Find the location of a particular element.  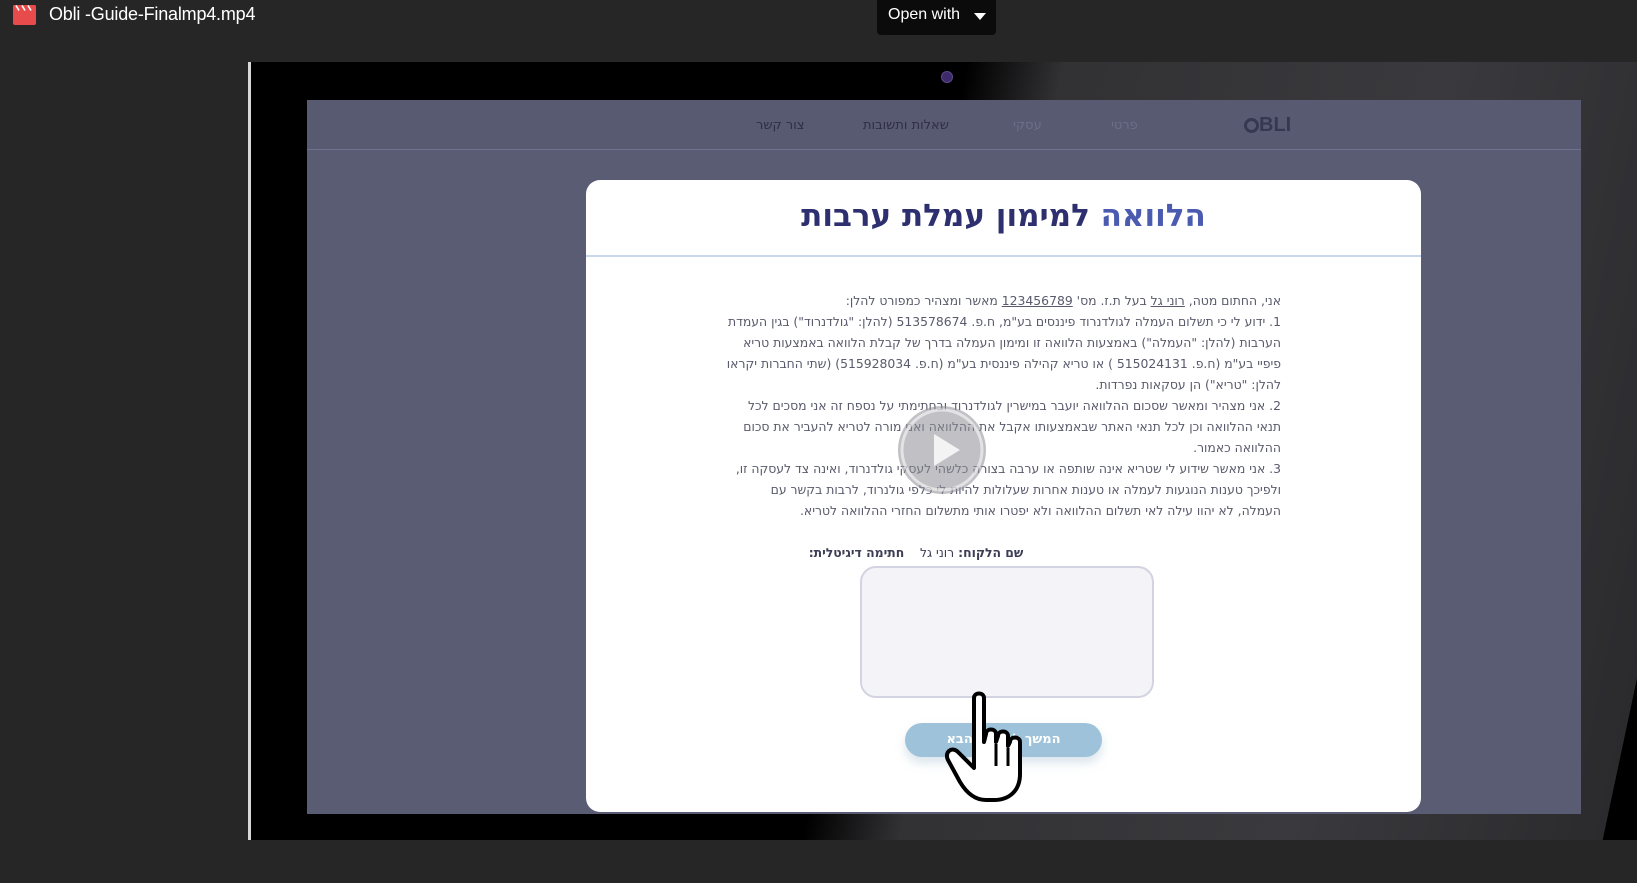

site-nav: צור קשר שאלות ותשובות עסקי פרטי BLI is located at coordinates (944, 125).